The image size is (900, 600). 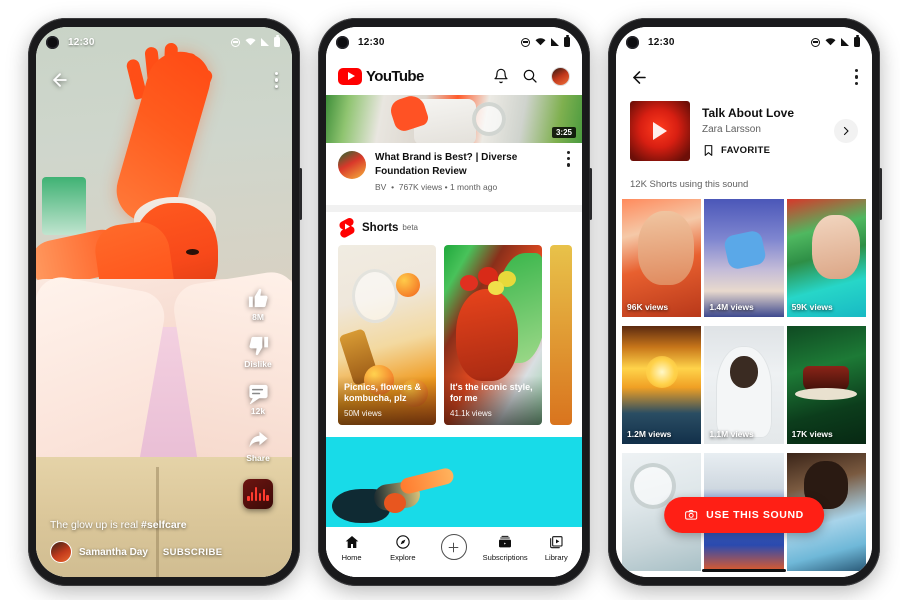 I want to click on video-channel-avatar, so click(x=352, y=165).